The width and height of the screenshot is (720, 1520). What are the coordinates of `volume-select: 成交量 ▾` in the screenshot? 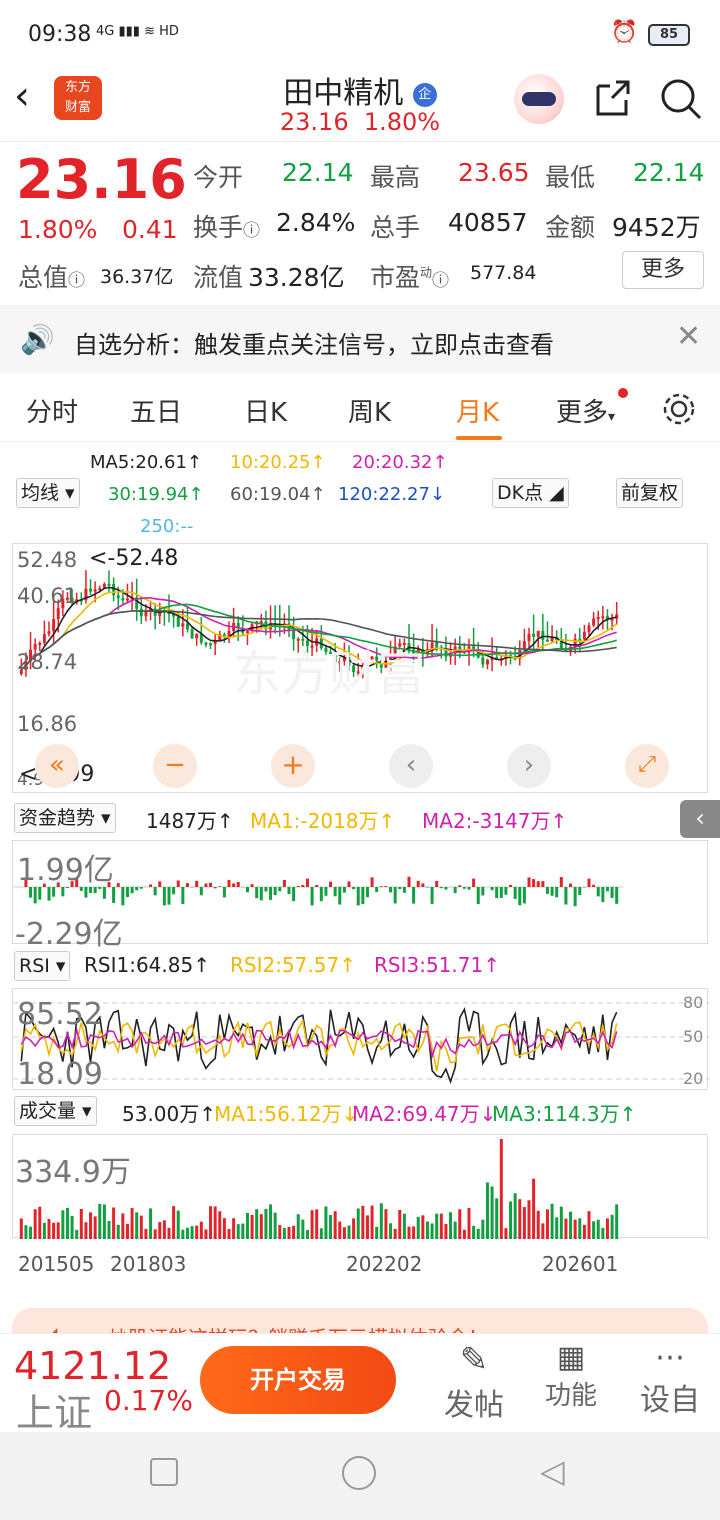 It's located at (55, 1111).